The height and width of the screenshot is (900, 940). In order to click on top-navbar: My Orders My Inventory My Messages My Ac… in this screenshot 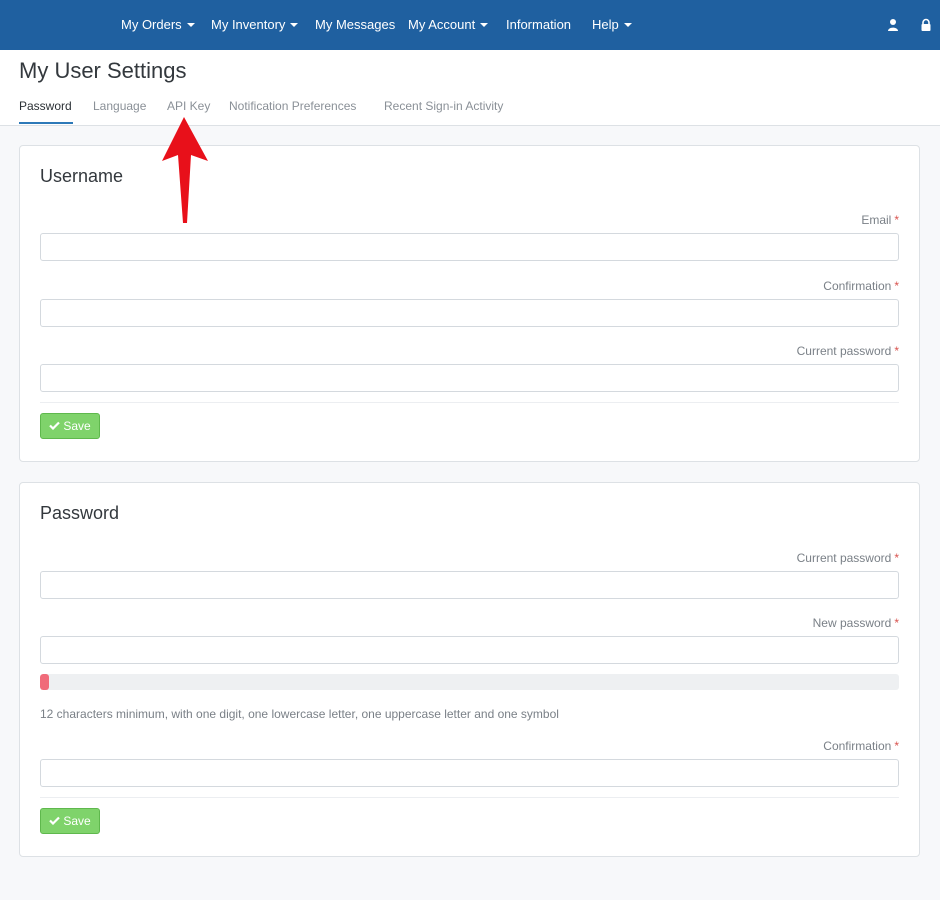, I will do `click(470, 25)`.